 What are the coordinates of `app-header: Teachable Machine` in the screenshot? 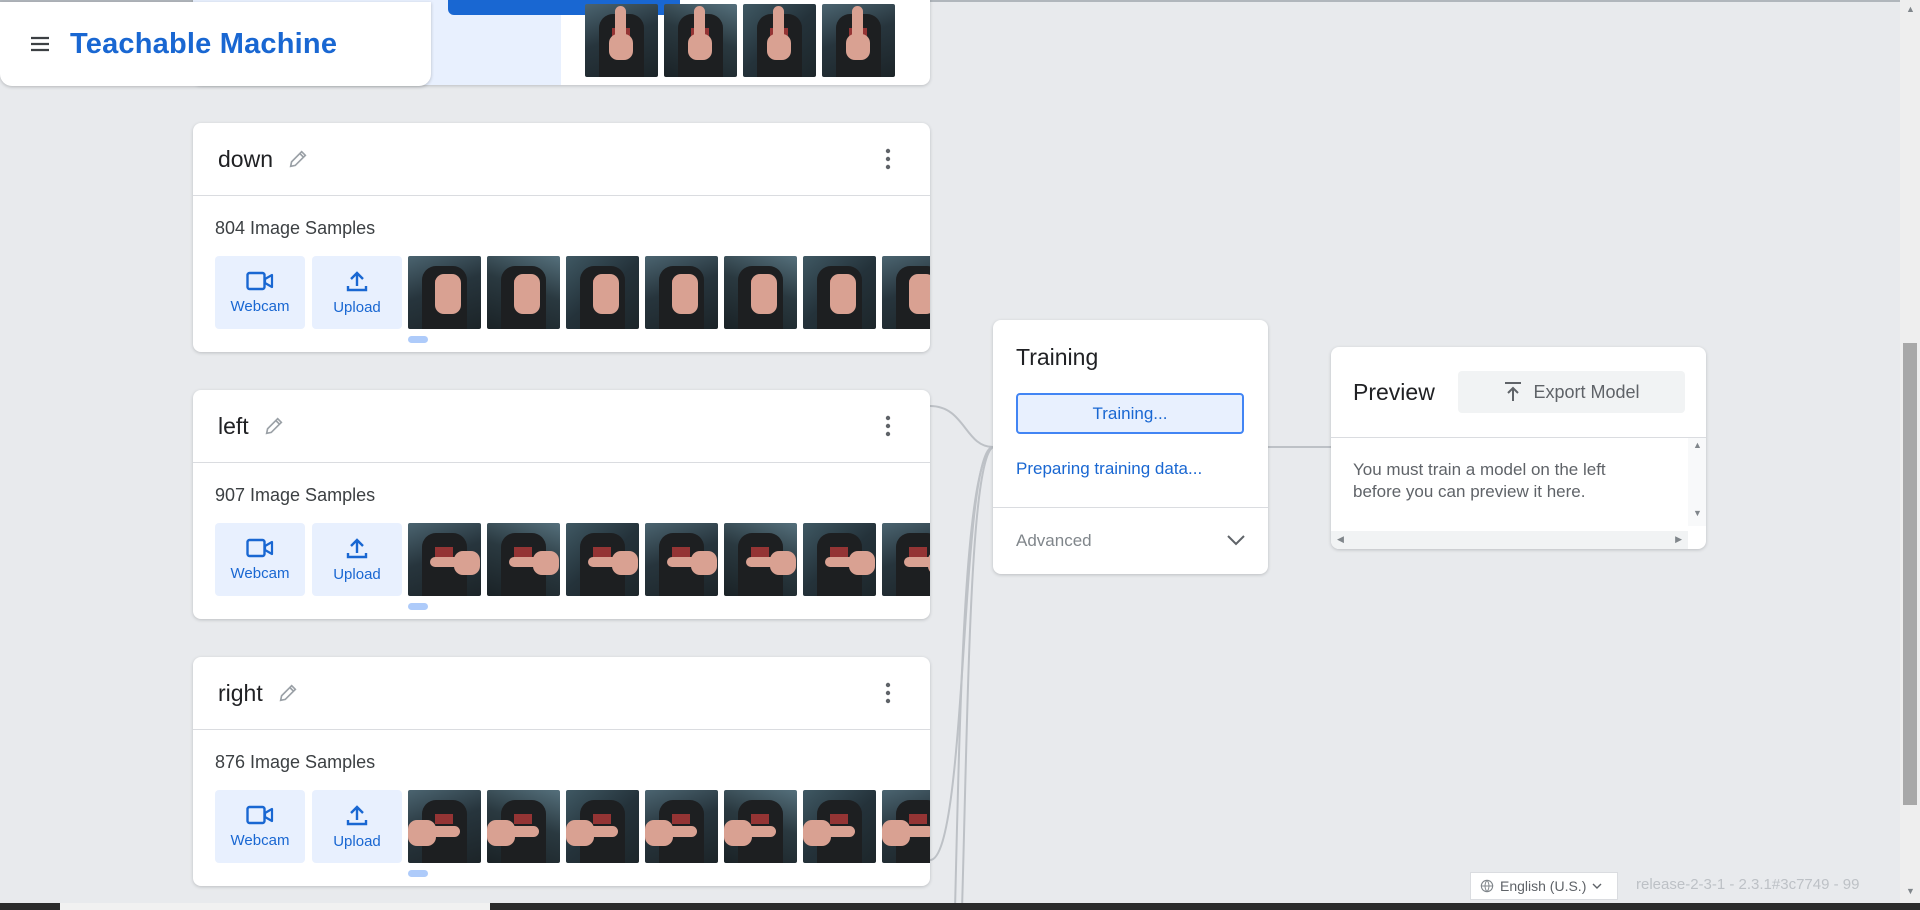 It's located at (215, 44).